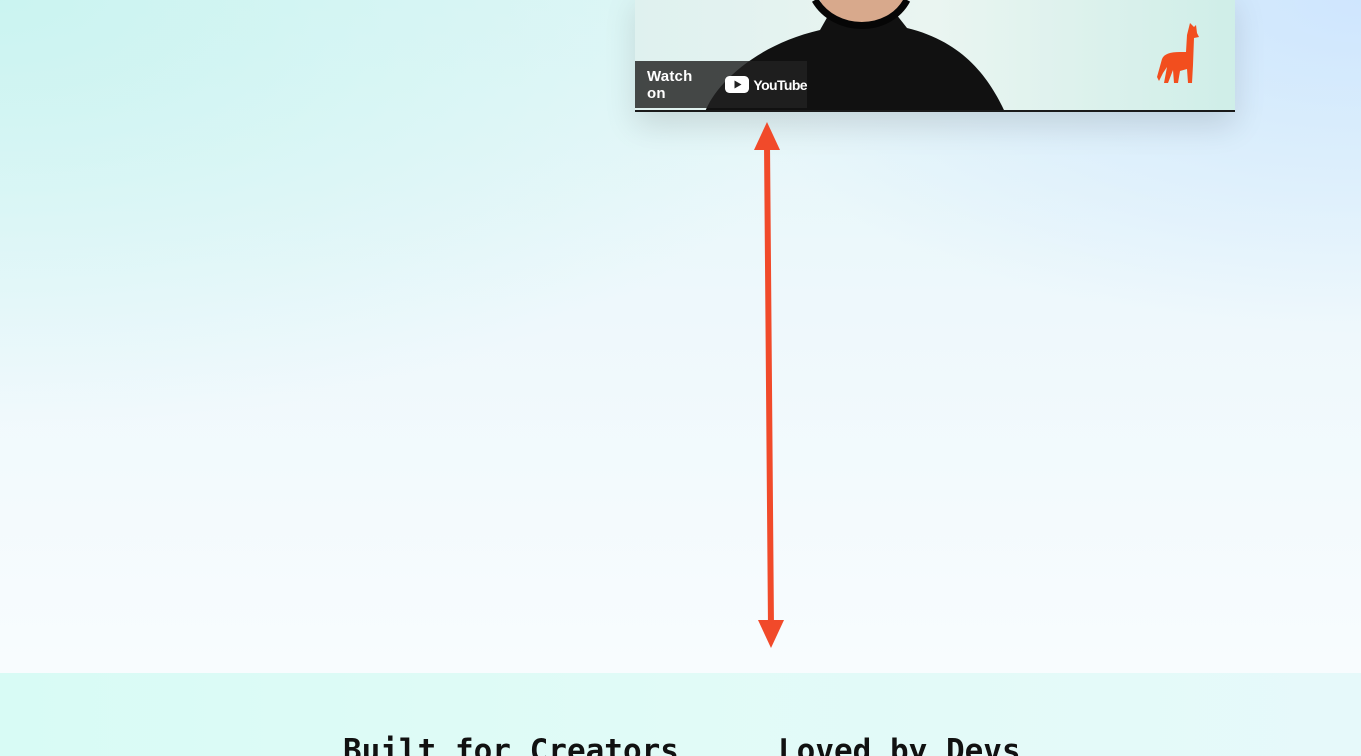 Image resolution: width=1361 pixels, height=756 pixels. What do you see at coordinates (935, 111) in the screenshot?
I see `video-progress-line` at bounding box center [935, 111].